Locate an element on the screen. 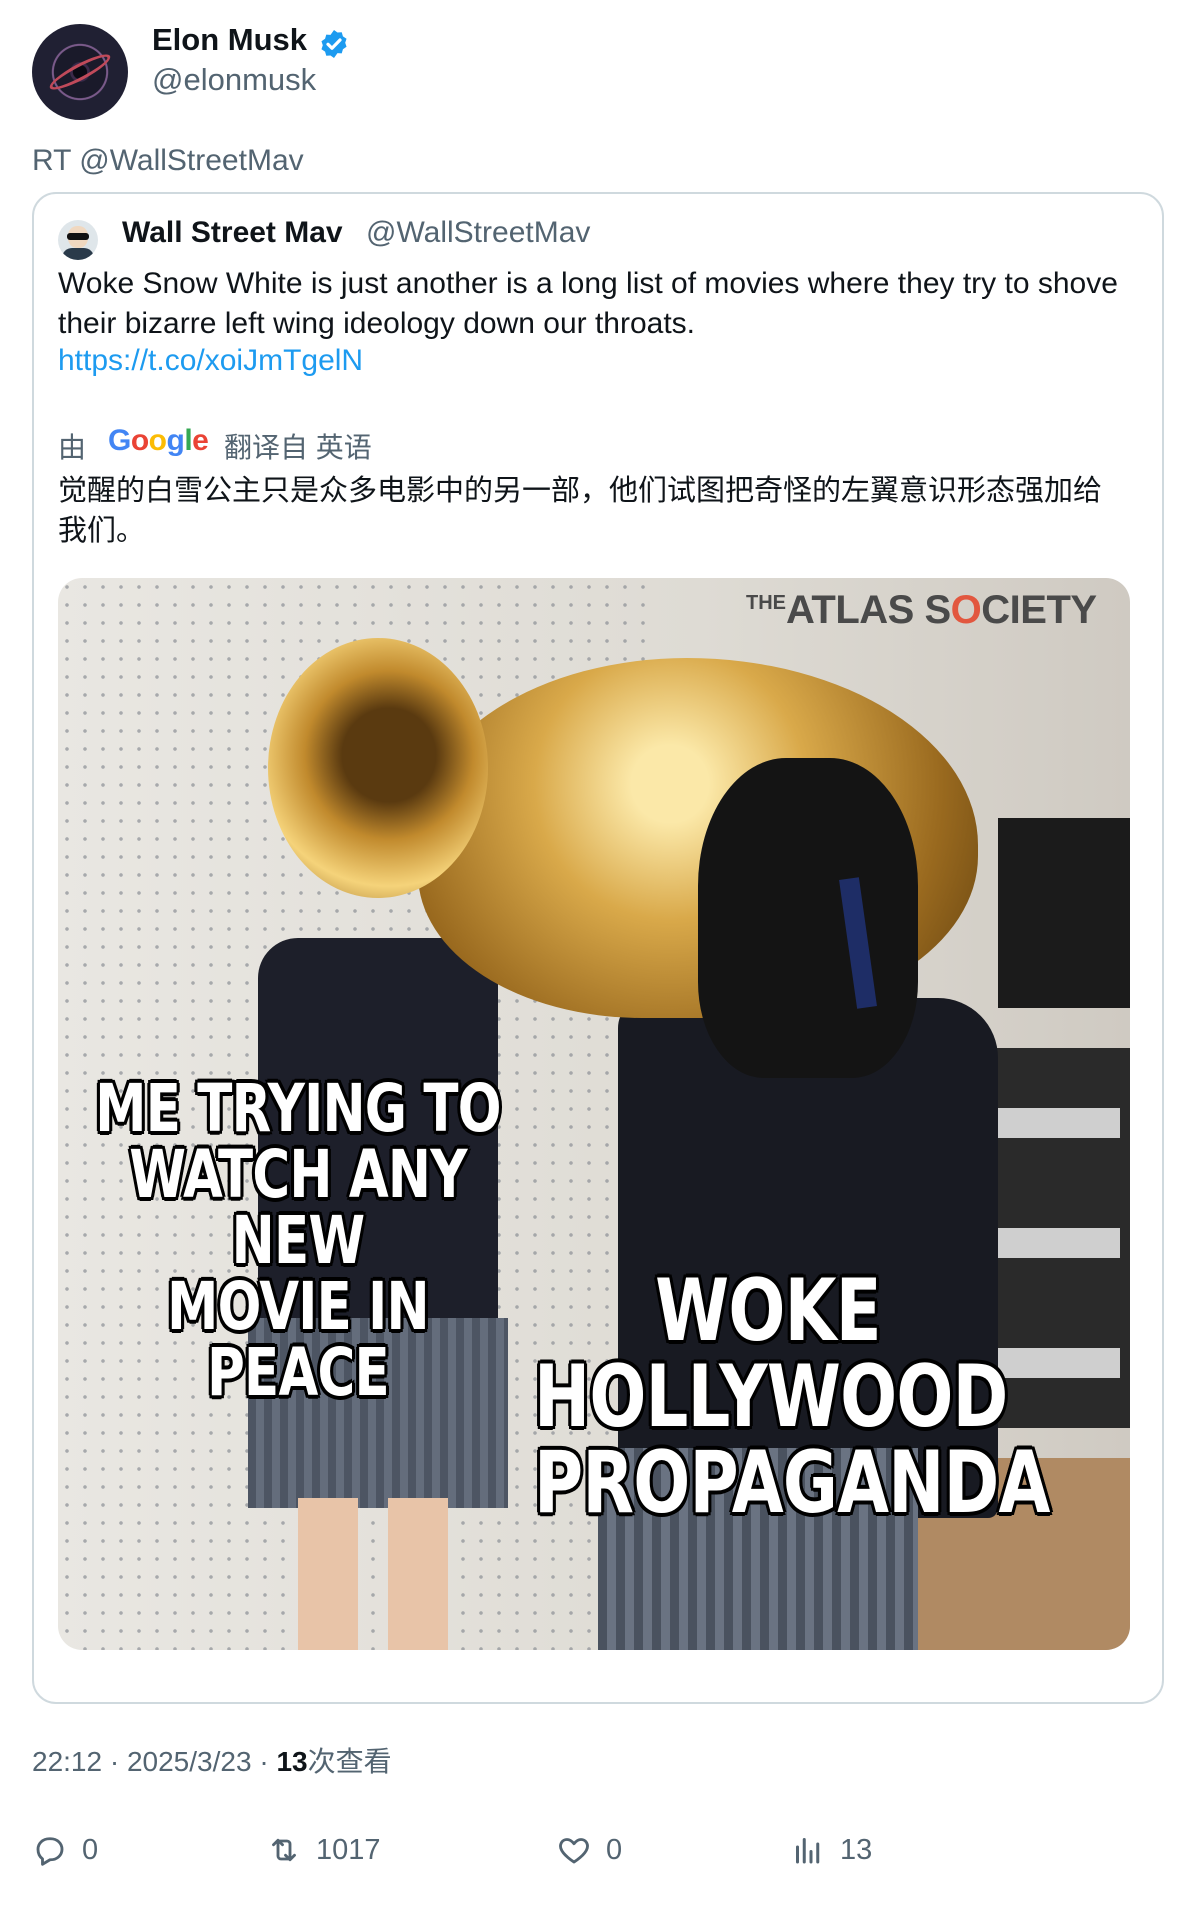  translation-by-label: 由 is located at coordinates (72, 447).